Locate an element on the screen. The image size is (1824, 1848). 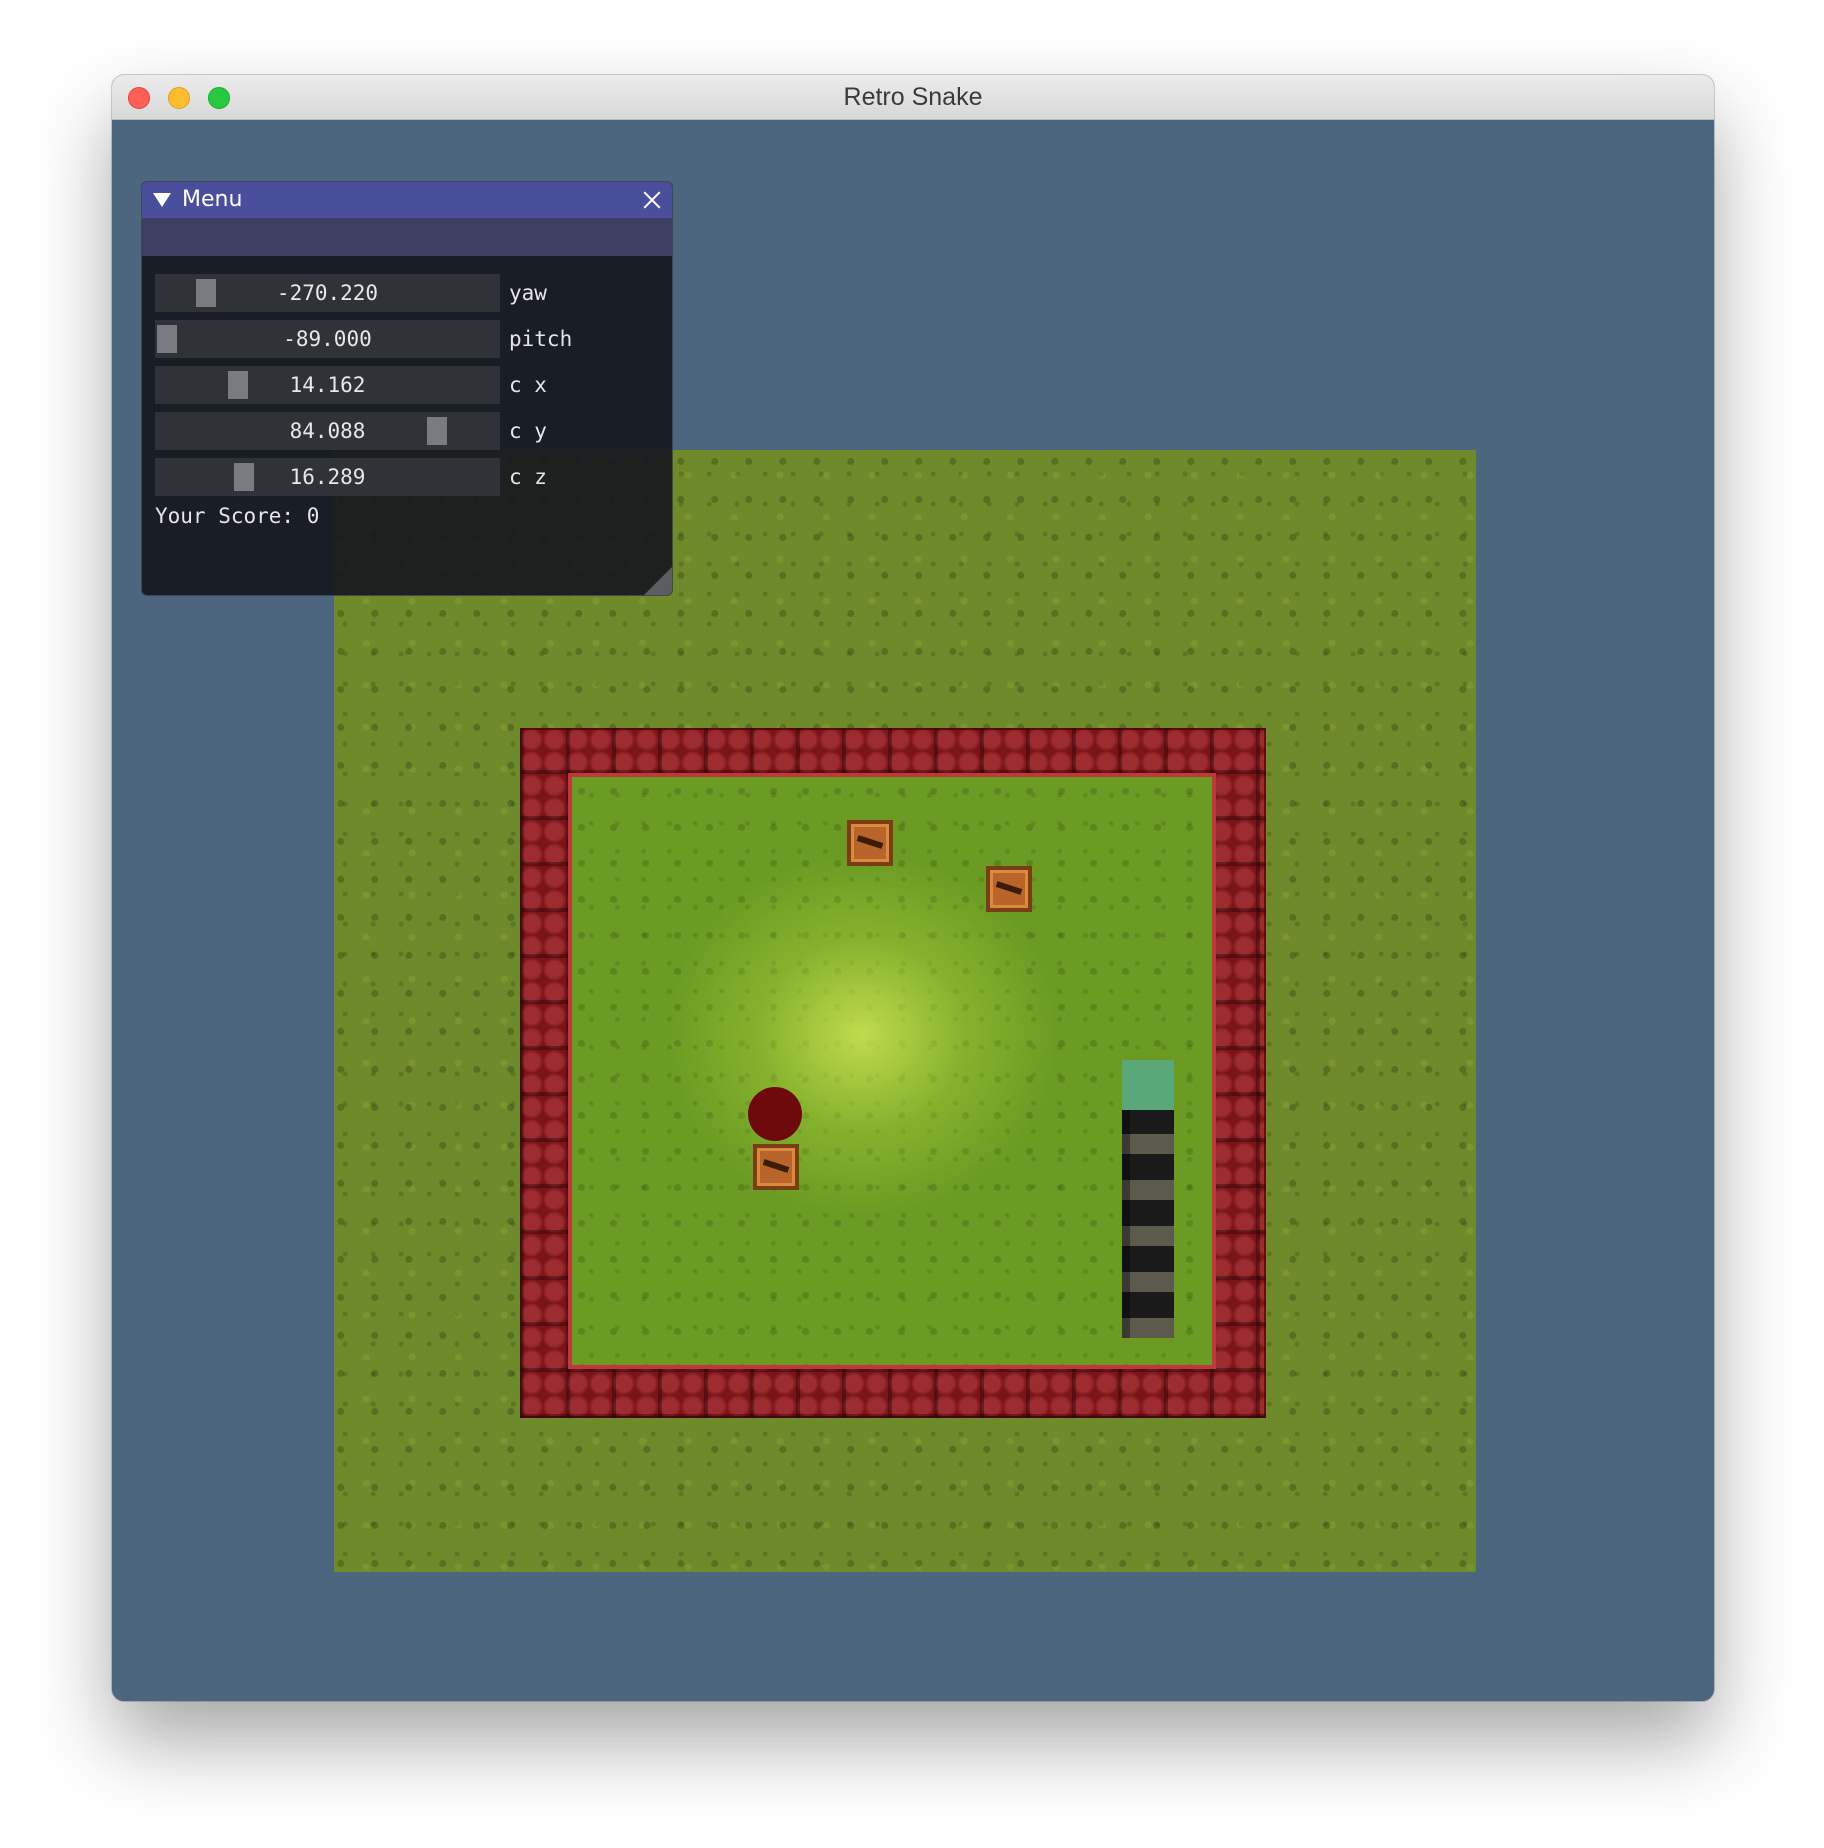
slider-value: 16.289 is located at coordinates (327, 477).